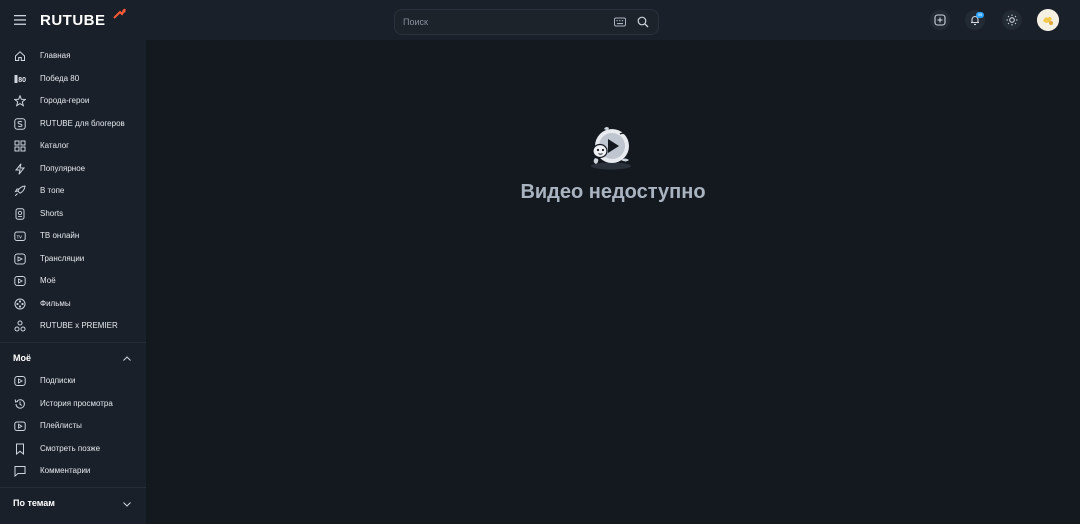  I want to click on film-icon, so click(20, 303).